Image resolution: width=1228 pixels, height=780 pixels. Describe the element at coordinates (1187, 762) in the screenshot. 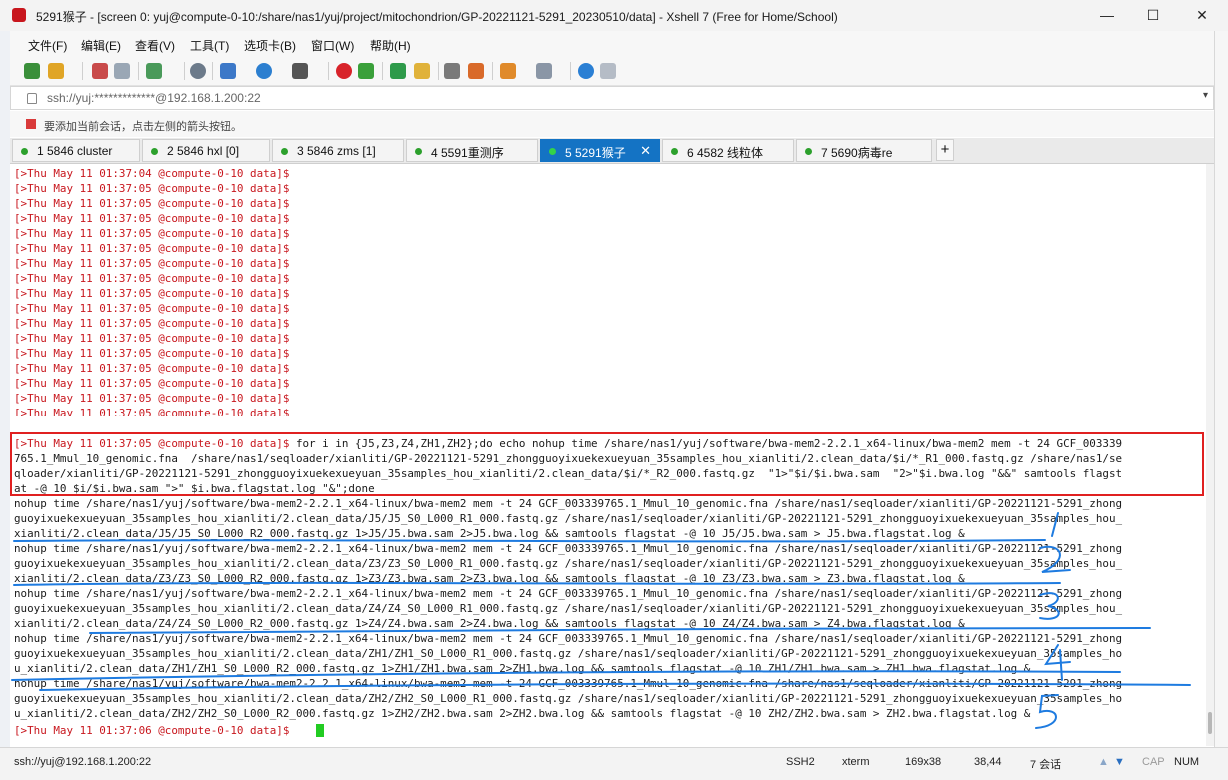

I see `status-num: NUM` at that location.